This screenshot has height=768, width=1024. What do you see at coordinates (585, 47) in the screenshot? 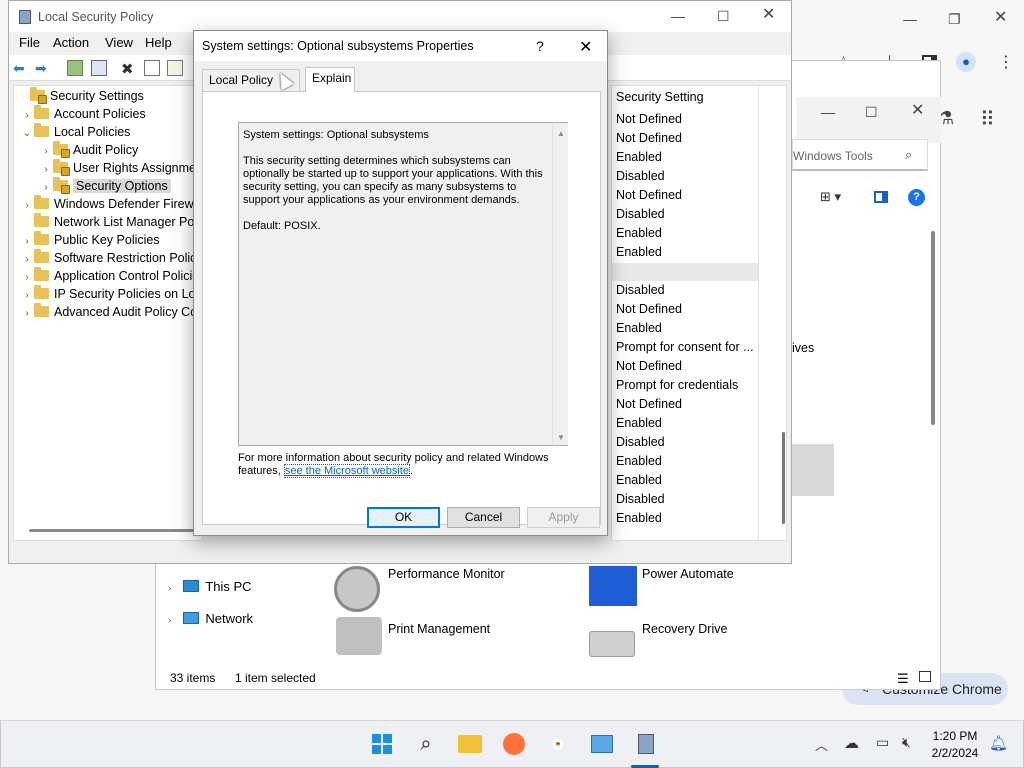
I see `dialog-close-button: ✕` at bounding box center [585, 47].